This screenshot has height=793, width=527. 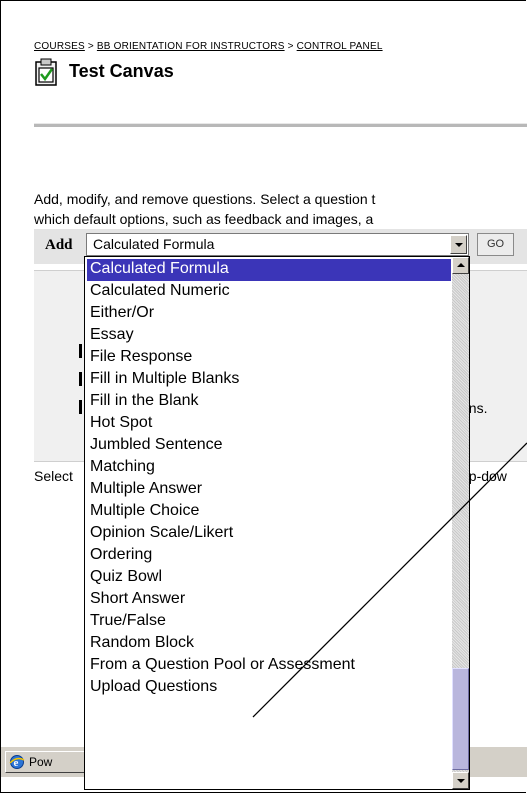 What do you see at coordinates (269, 688) in the screenshot?
I see `option-upload-questions: Upload Questions` at bounding box center [269, 688].